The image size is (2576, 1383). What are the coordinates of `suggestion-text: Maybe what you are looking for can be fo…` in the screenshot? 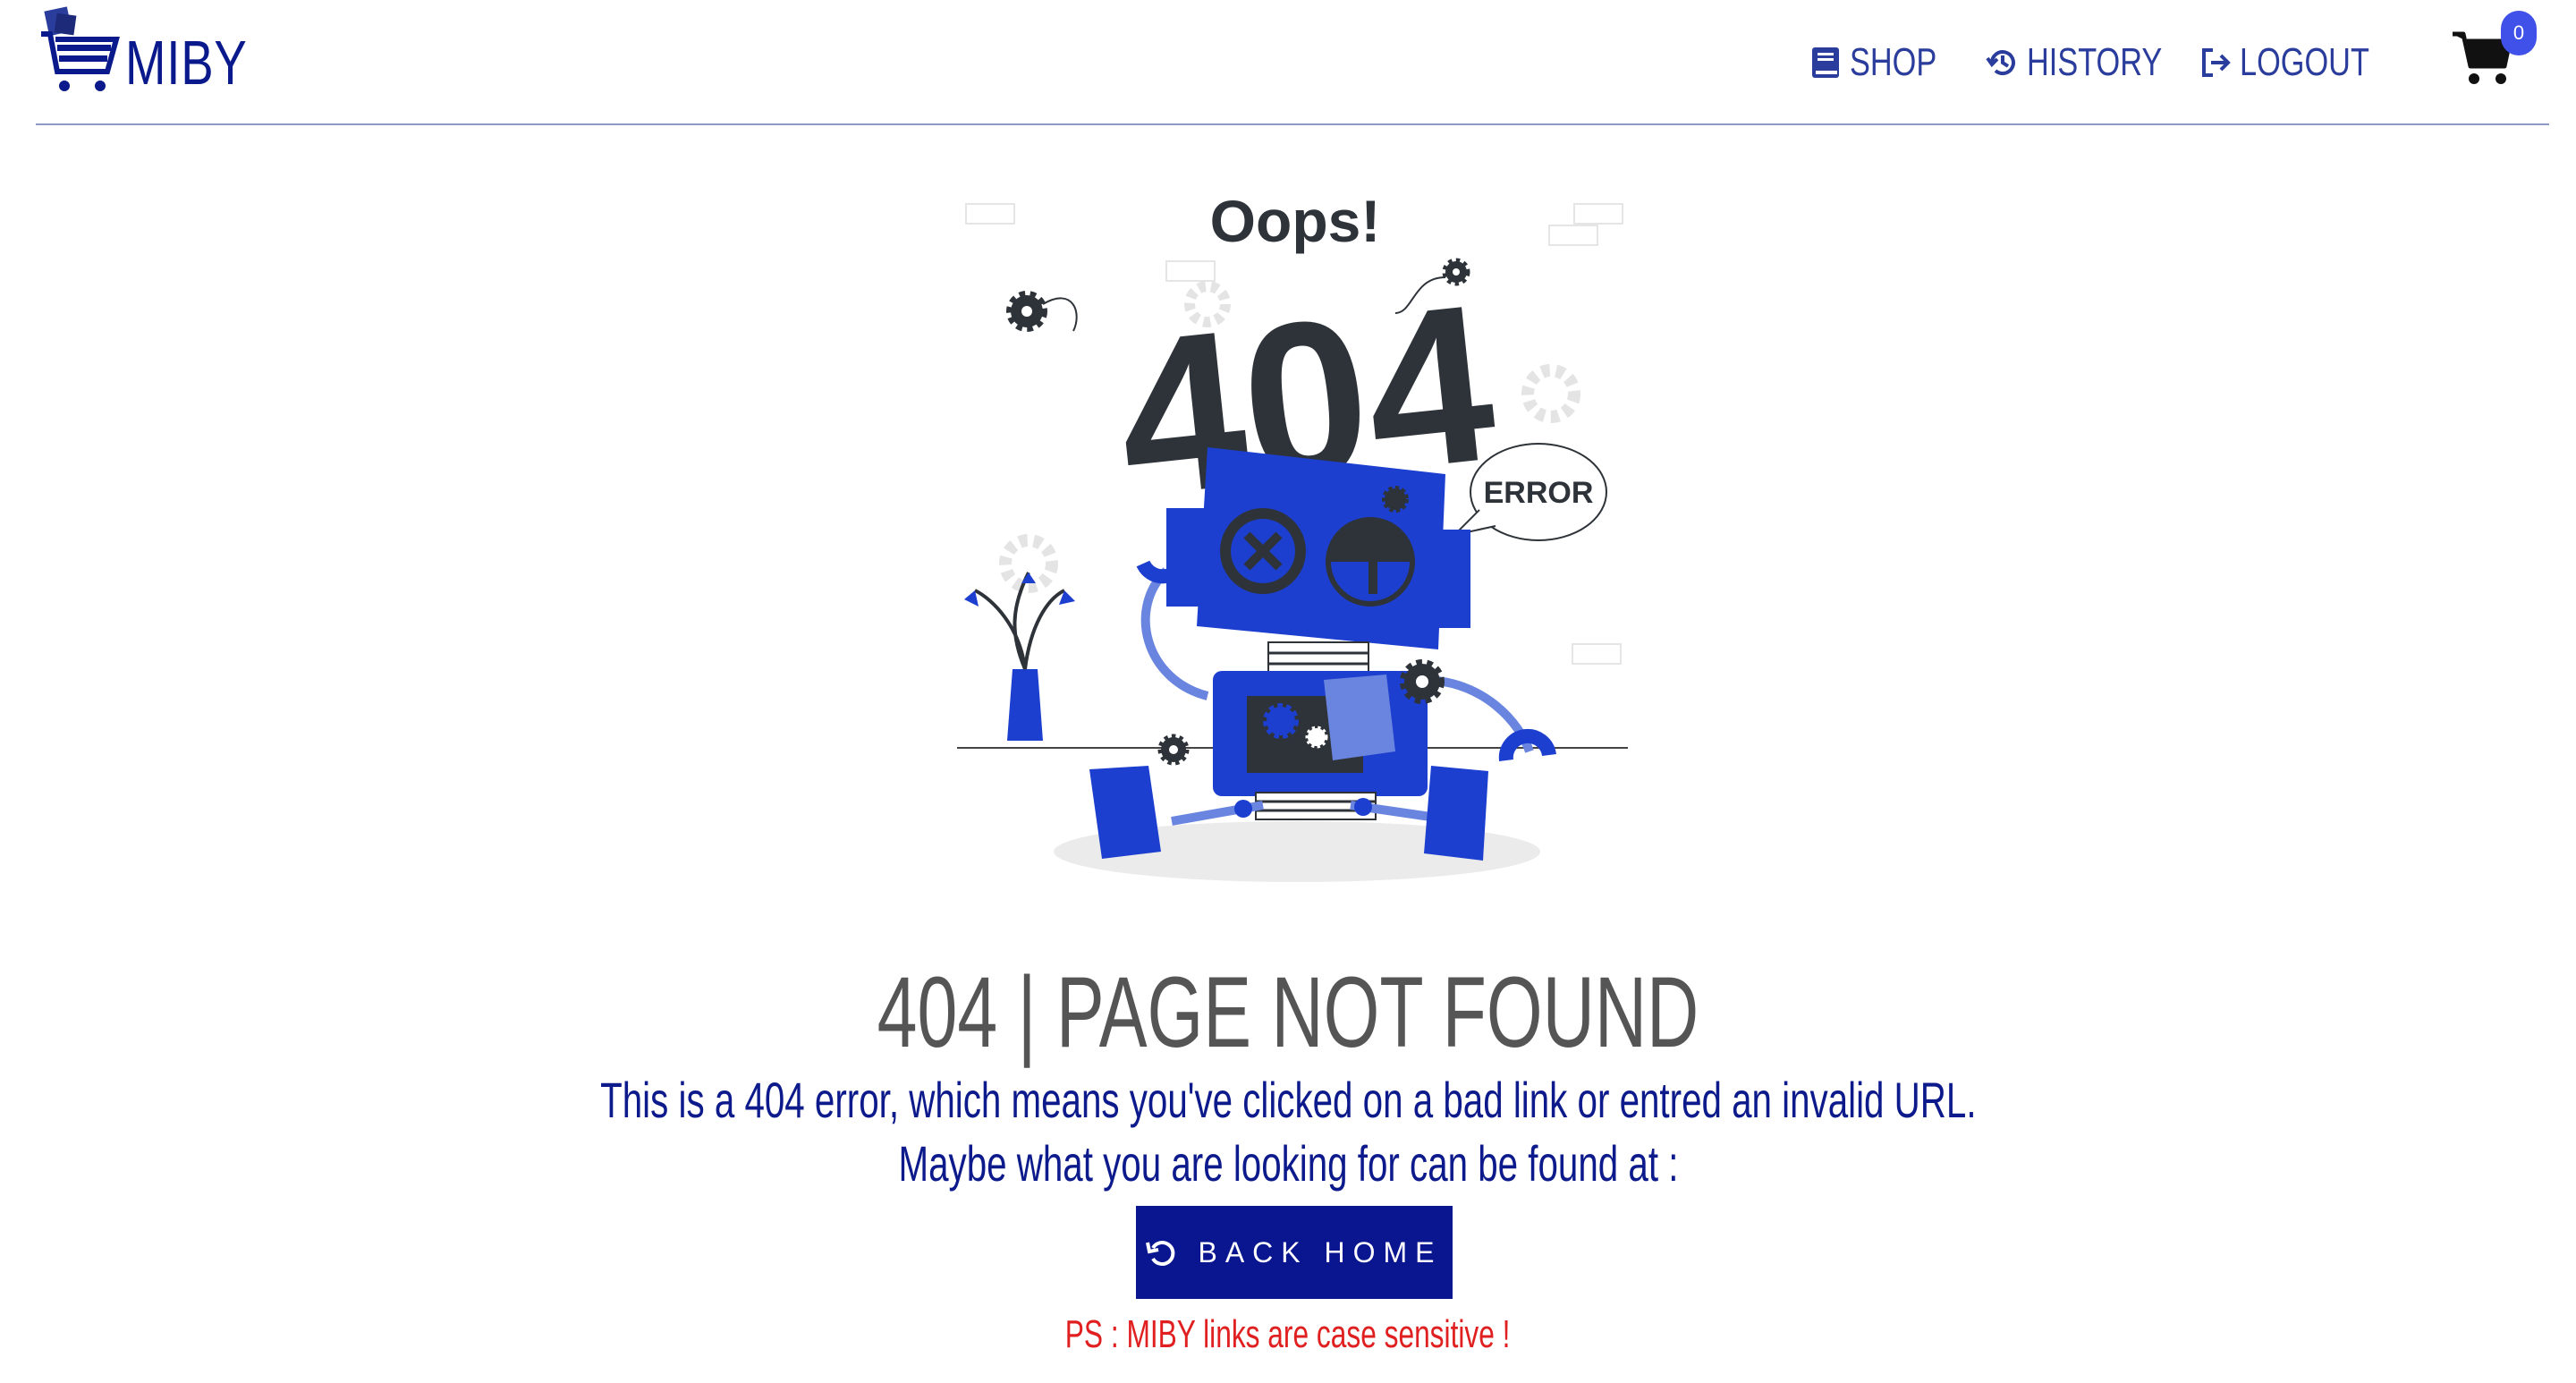 It's located at (1288, 1164).